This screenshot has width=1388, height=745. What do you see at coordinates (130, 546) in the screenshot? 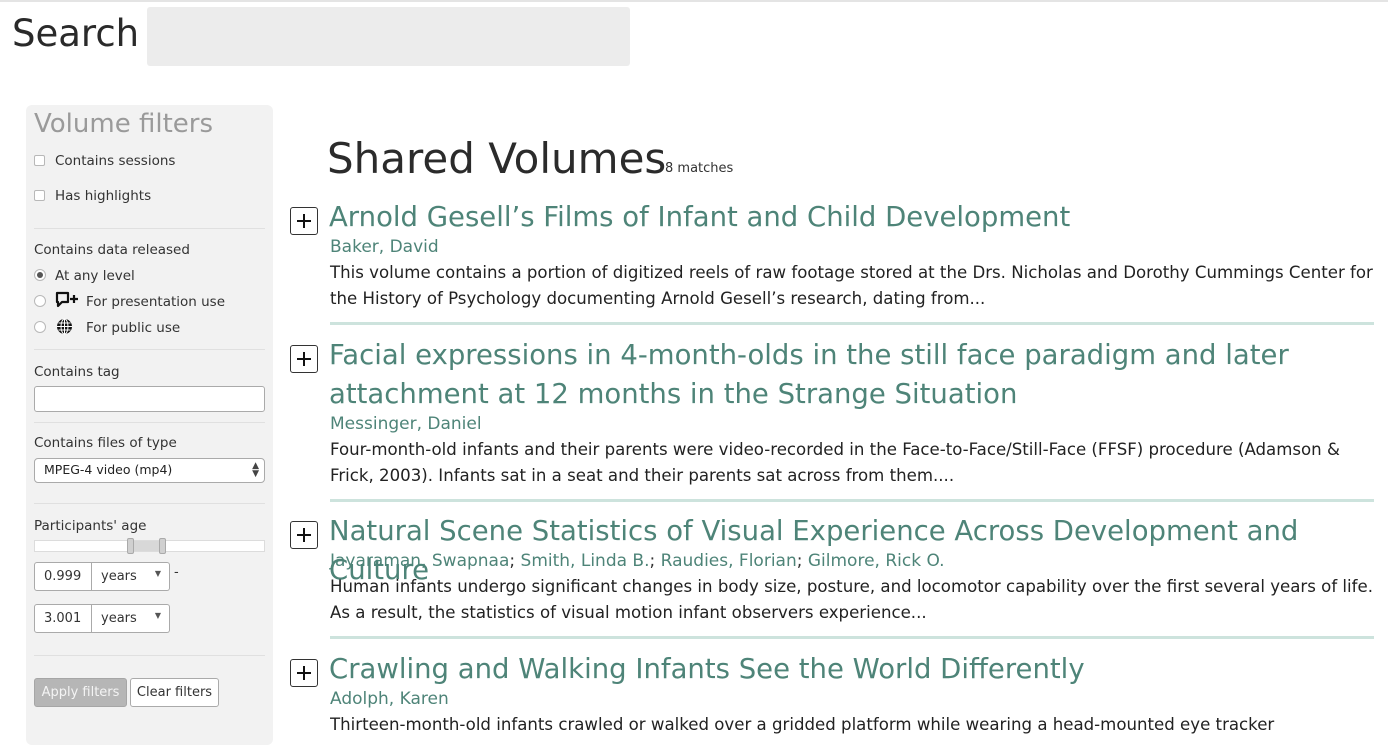
I see `age-slider-min-handle` at bounding box center [130, 546].